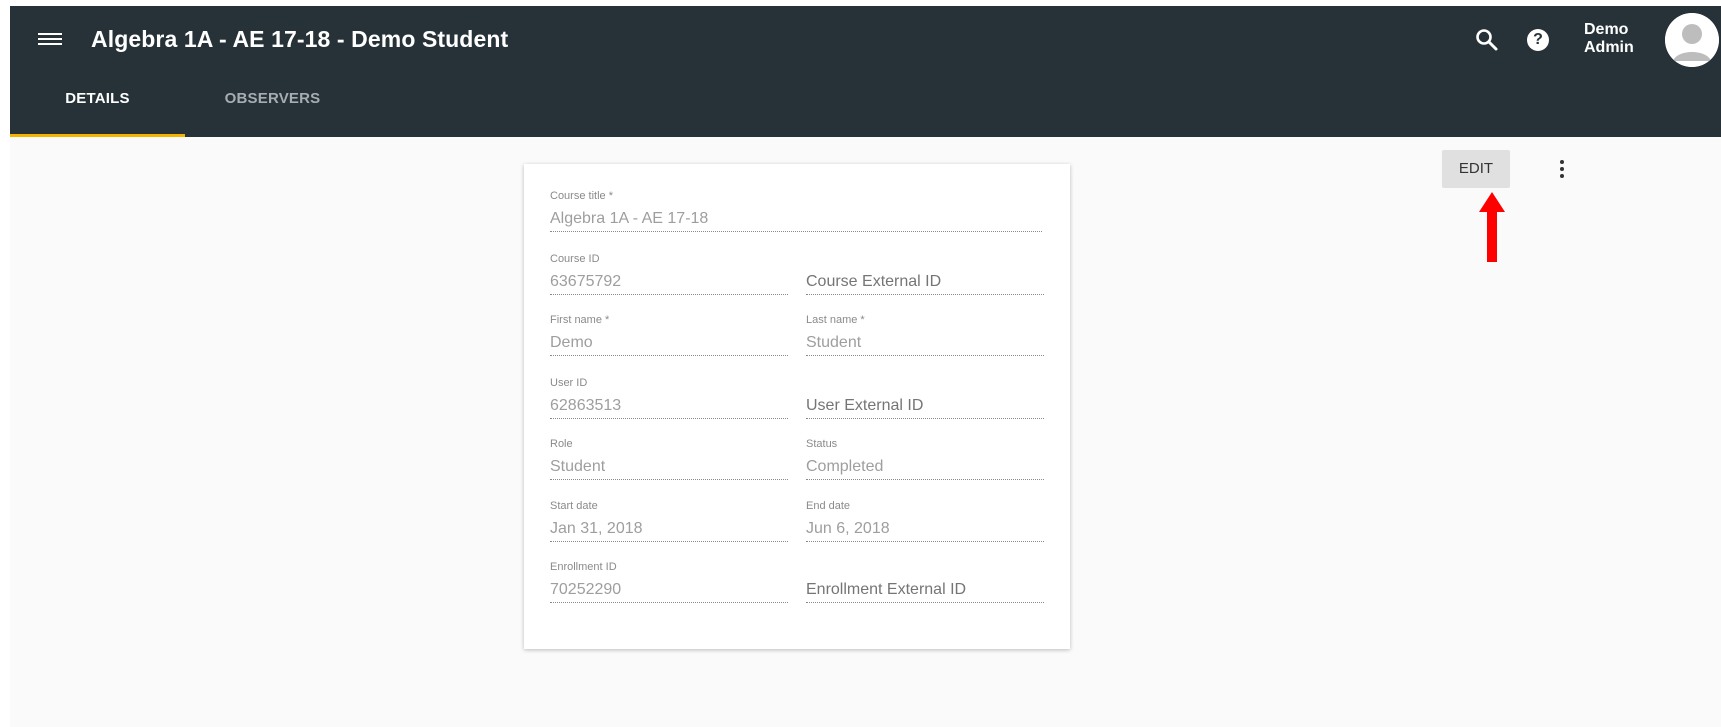 The image size is (1721, 727). Describe the element at coordinates (272, 107) in the screenshot. I see `tab-observers: OBSERVERS` at that location.